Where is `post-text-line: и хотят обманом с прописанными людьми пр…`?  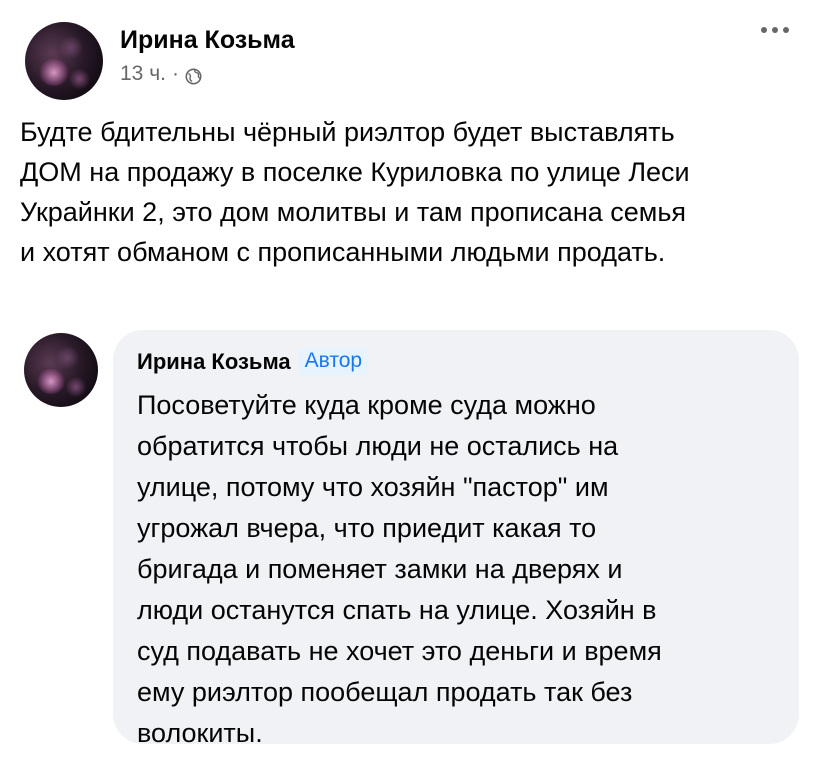 post-text-line: и хотят обманом с прописанными людьми пр… is located at coordinates (343, 252).